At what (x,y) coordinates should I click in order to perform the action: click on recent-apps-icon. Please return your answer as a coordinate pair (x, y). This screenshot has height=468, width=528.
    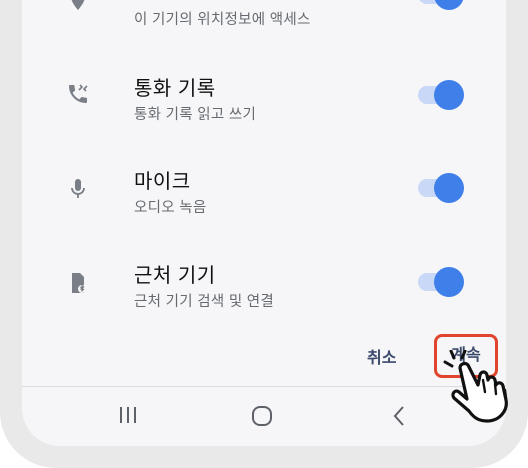
    Looking at the image, I should click on (128, 417).